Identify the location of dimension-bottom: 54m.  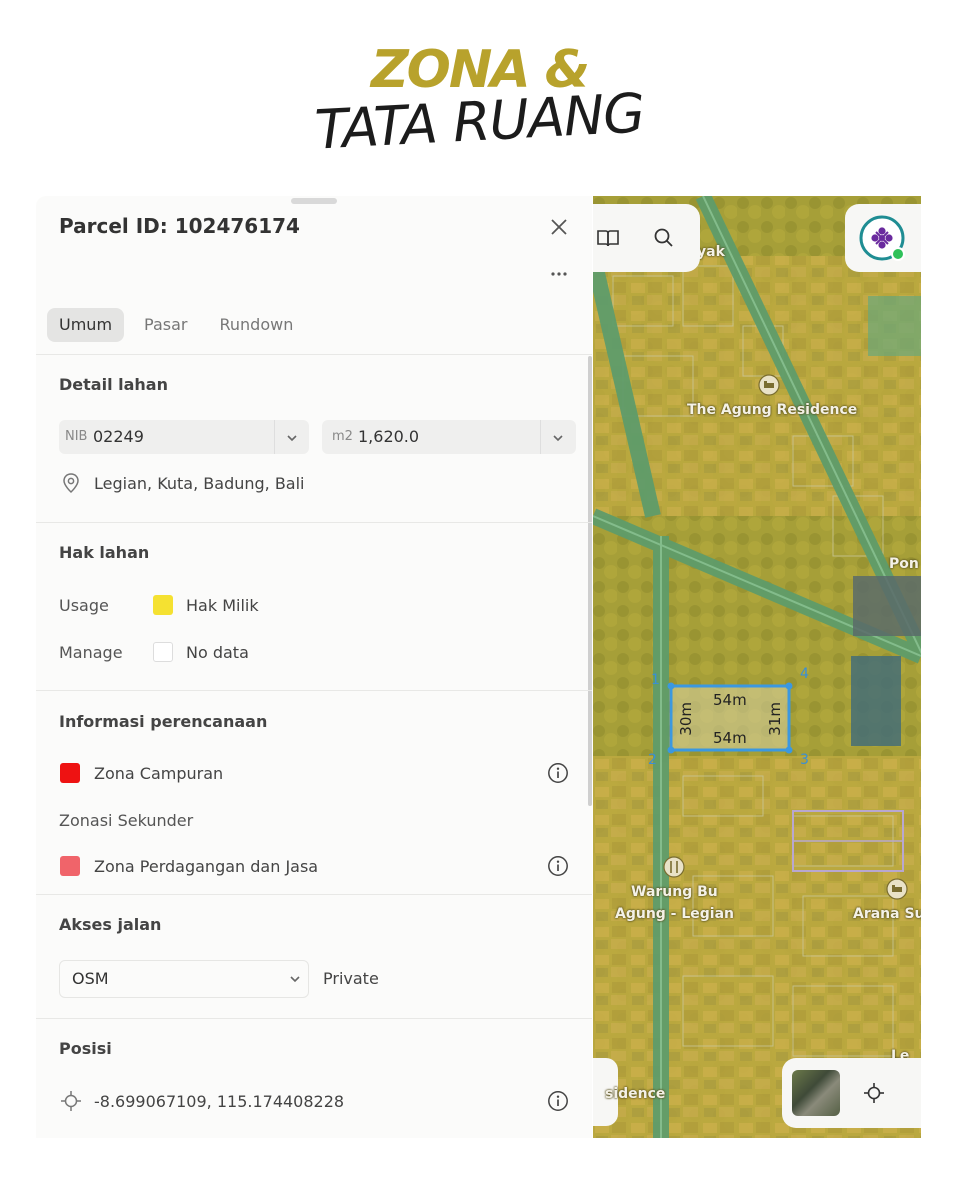
(730, 738).